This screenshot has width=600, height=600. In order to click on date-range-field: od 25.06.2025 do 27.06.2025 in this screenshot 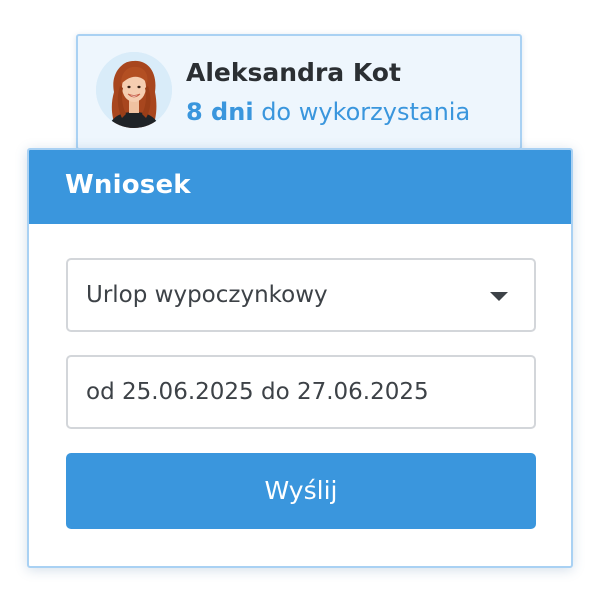, I will do `click(301, 392)`.